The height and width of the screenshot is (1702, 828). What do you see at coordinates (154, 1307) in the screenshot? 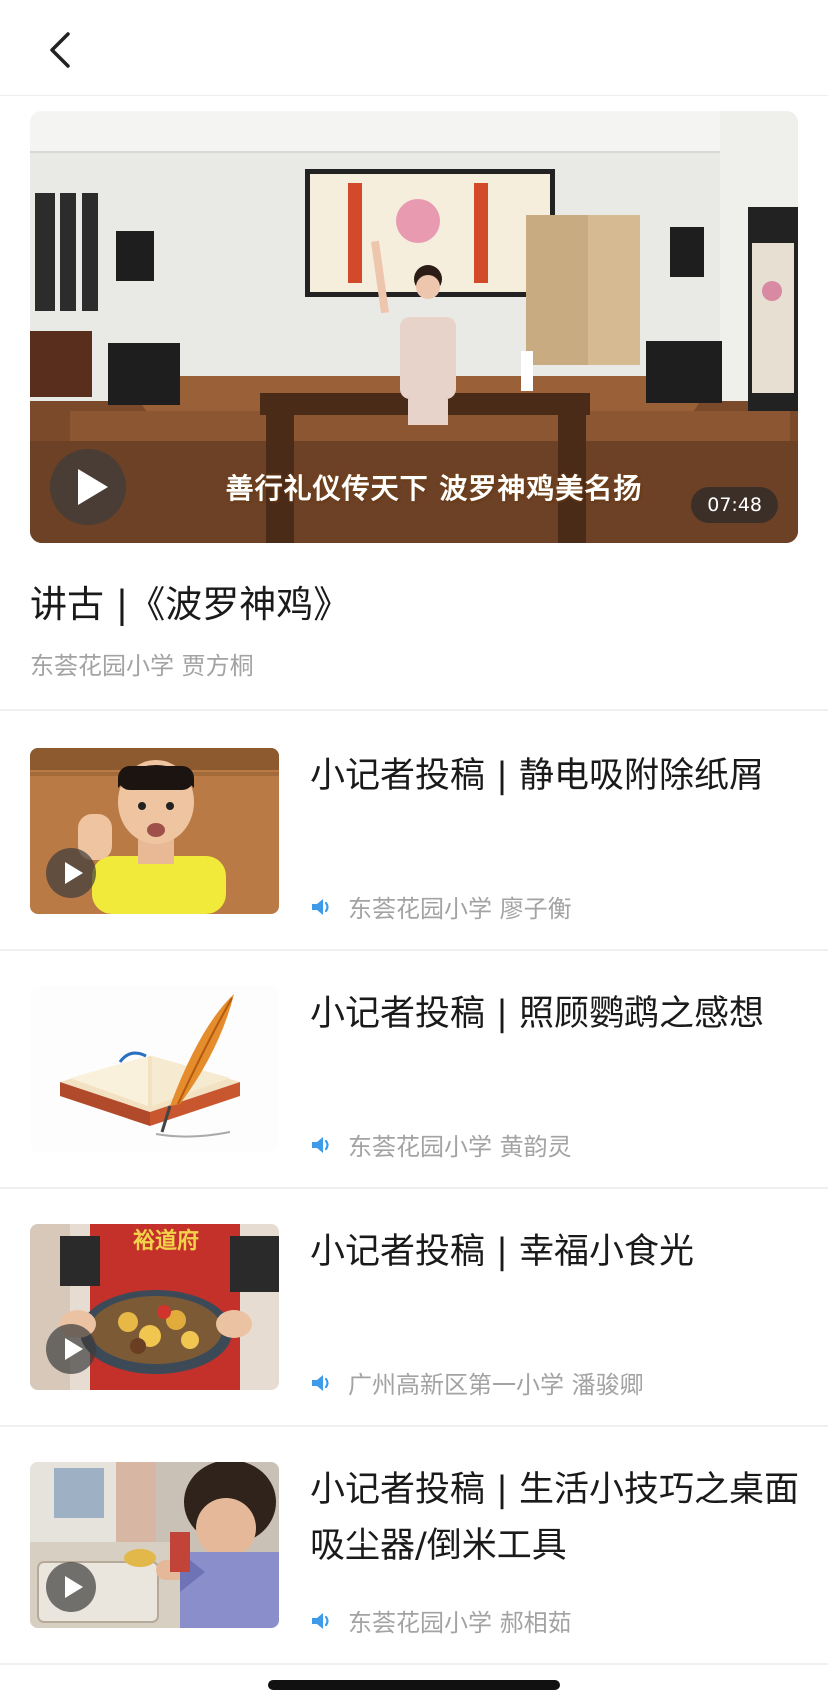
I see `item-thumbnail: 裕道府` at bounding box center [154, 1307].